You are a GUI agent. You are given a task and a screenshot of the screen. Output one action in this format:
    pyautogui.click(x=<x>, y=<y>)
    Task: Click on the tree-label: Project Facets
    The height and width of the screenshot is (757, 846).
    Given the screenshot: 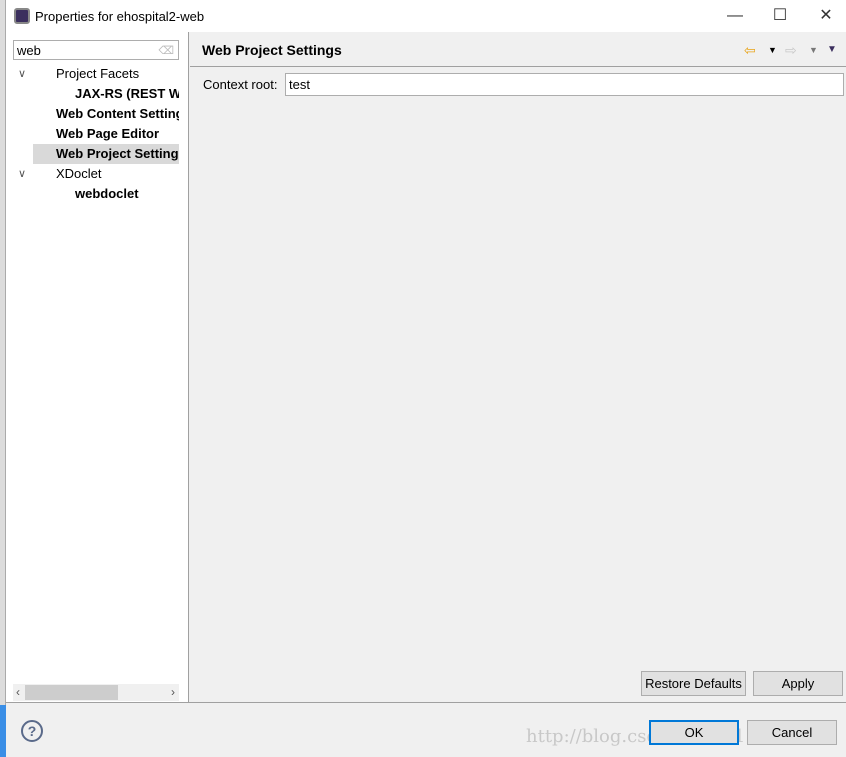 What is the action you would take?
    pyautogui.click(x=98, y=73)
    